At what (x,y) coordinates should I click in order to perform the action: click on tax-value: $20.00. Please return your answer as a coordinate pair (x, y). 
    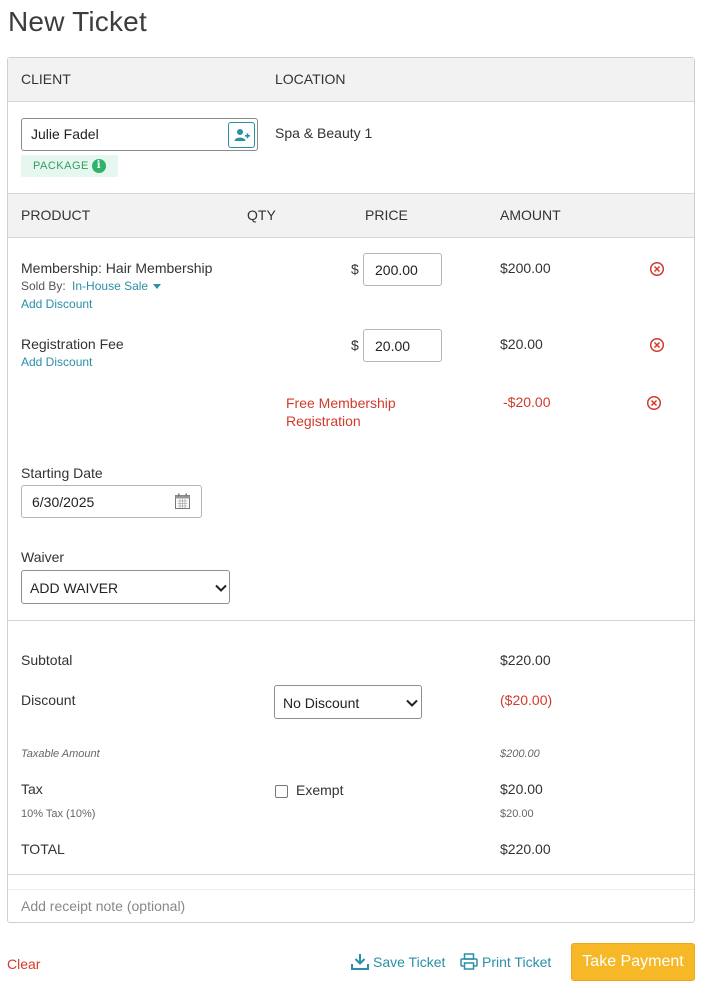
    Looking at the image, I should click on (521, 789).